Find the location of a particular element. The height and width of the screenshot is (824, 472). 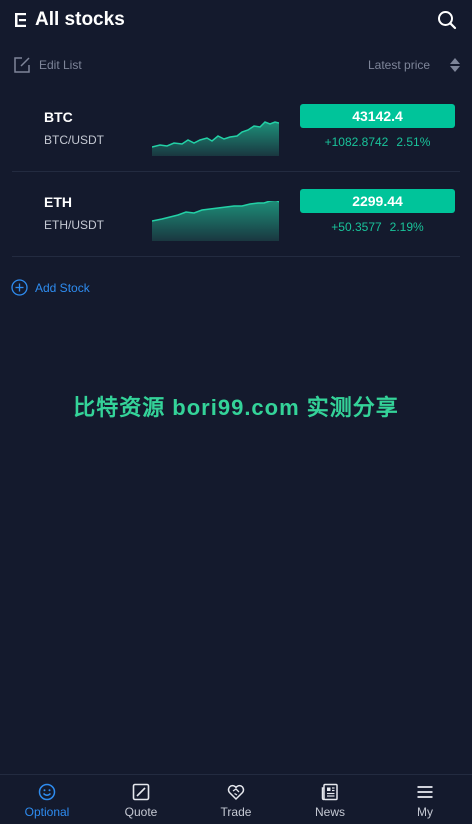

latest-price-label: Latest price is located at coordinates (399, 65).